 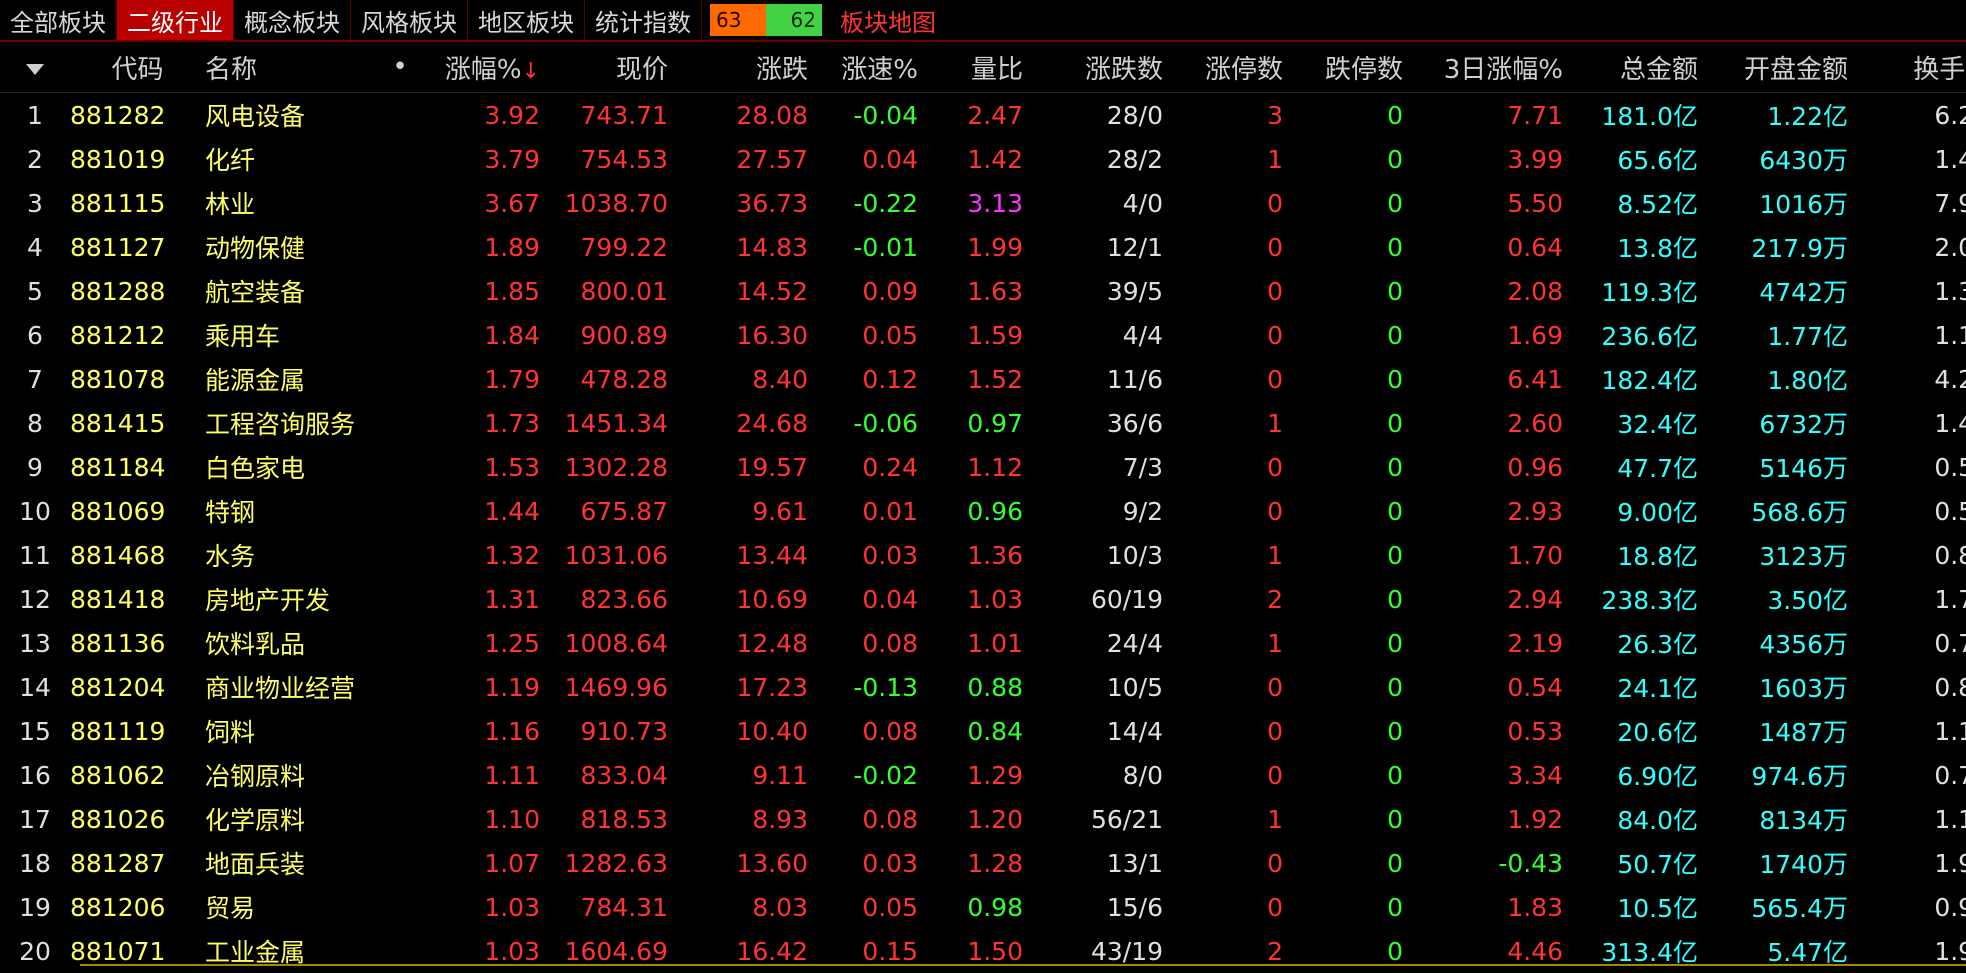 What do you see at coordinates (1913, 67) in the screenshot?
I see `col-header-turnover: 换手%` at bounding box center [1913, 67].